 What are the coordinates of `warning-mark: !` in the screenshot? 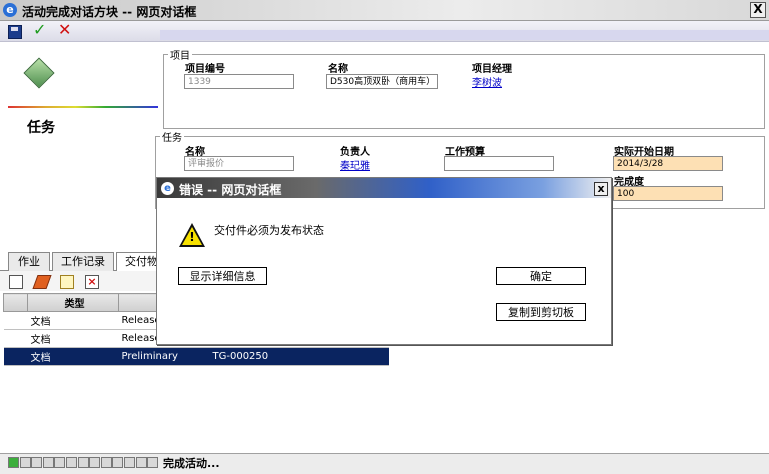 It's located at (192, 237).